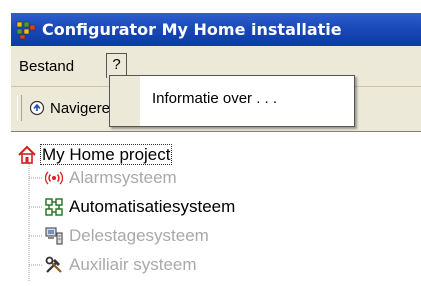 The height and width of the screenshot is (286, 421). What do you see at coordinates (214, 98) in the screenshot?
I see `menu-item-informatie-over: Informatie over . . .` at bounding box center [214, 98].